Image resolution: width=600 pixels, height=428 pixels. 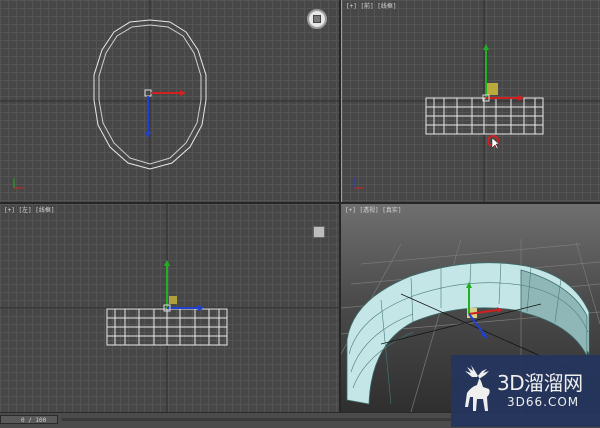 What do you see at coordinates (29, 419) in the screenshot?
I see `frame-counter: 0 / 100` at bounding box center [29, 419].